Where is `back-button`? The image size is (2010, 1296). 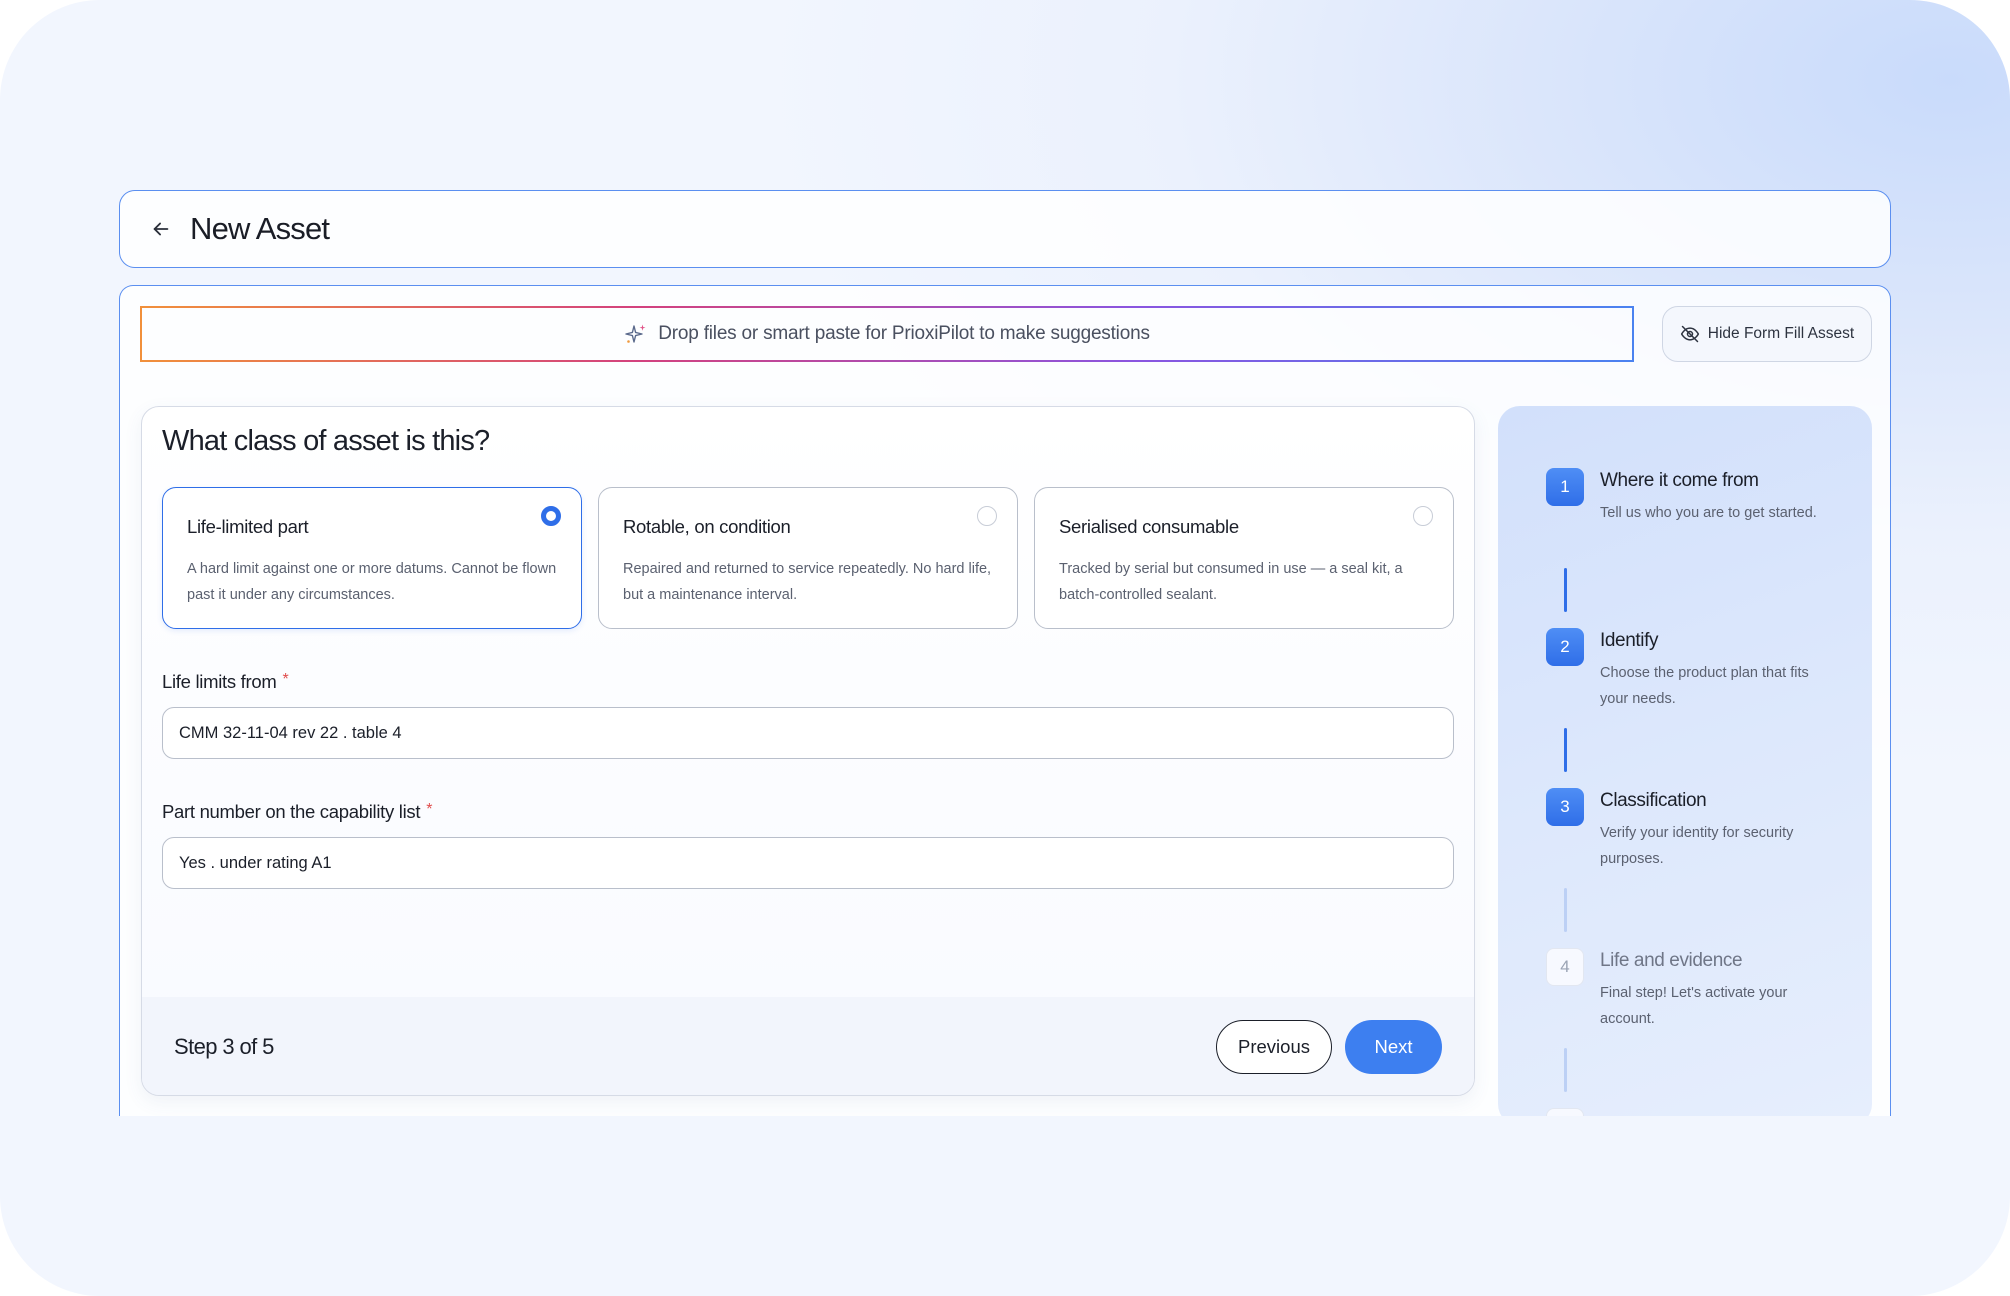 back-button is located at coordinates (161, 229).